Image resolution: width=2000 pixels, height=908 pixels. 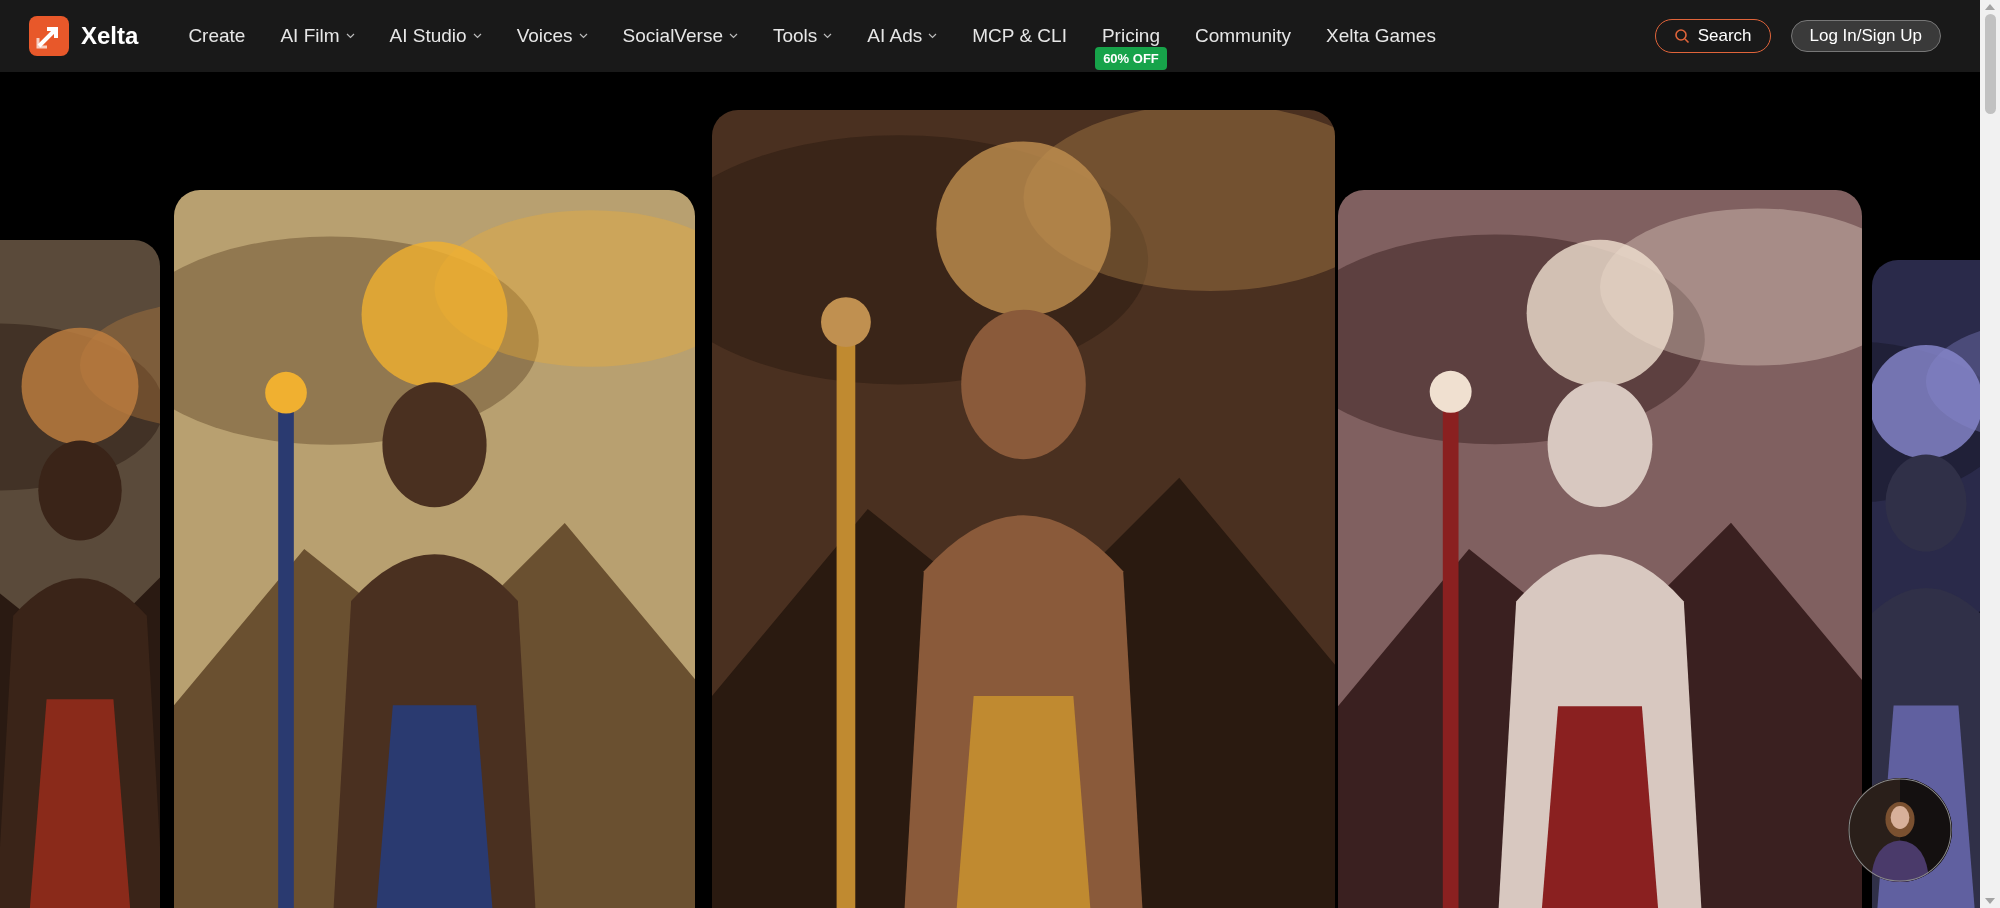 What do you see at coordinates (552, 36) in the screenshot?
I see `nav-link: Voices` at bounding box center [552, 36].